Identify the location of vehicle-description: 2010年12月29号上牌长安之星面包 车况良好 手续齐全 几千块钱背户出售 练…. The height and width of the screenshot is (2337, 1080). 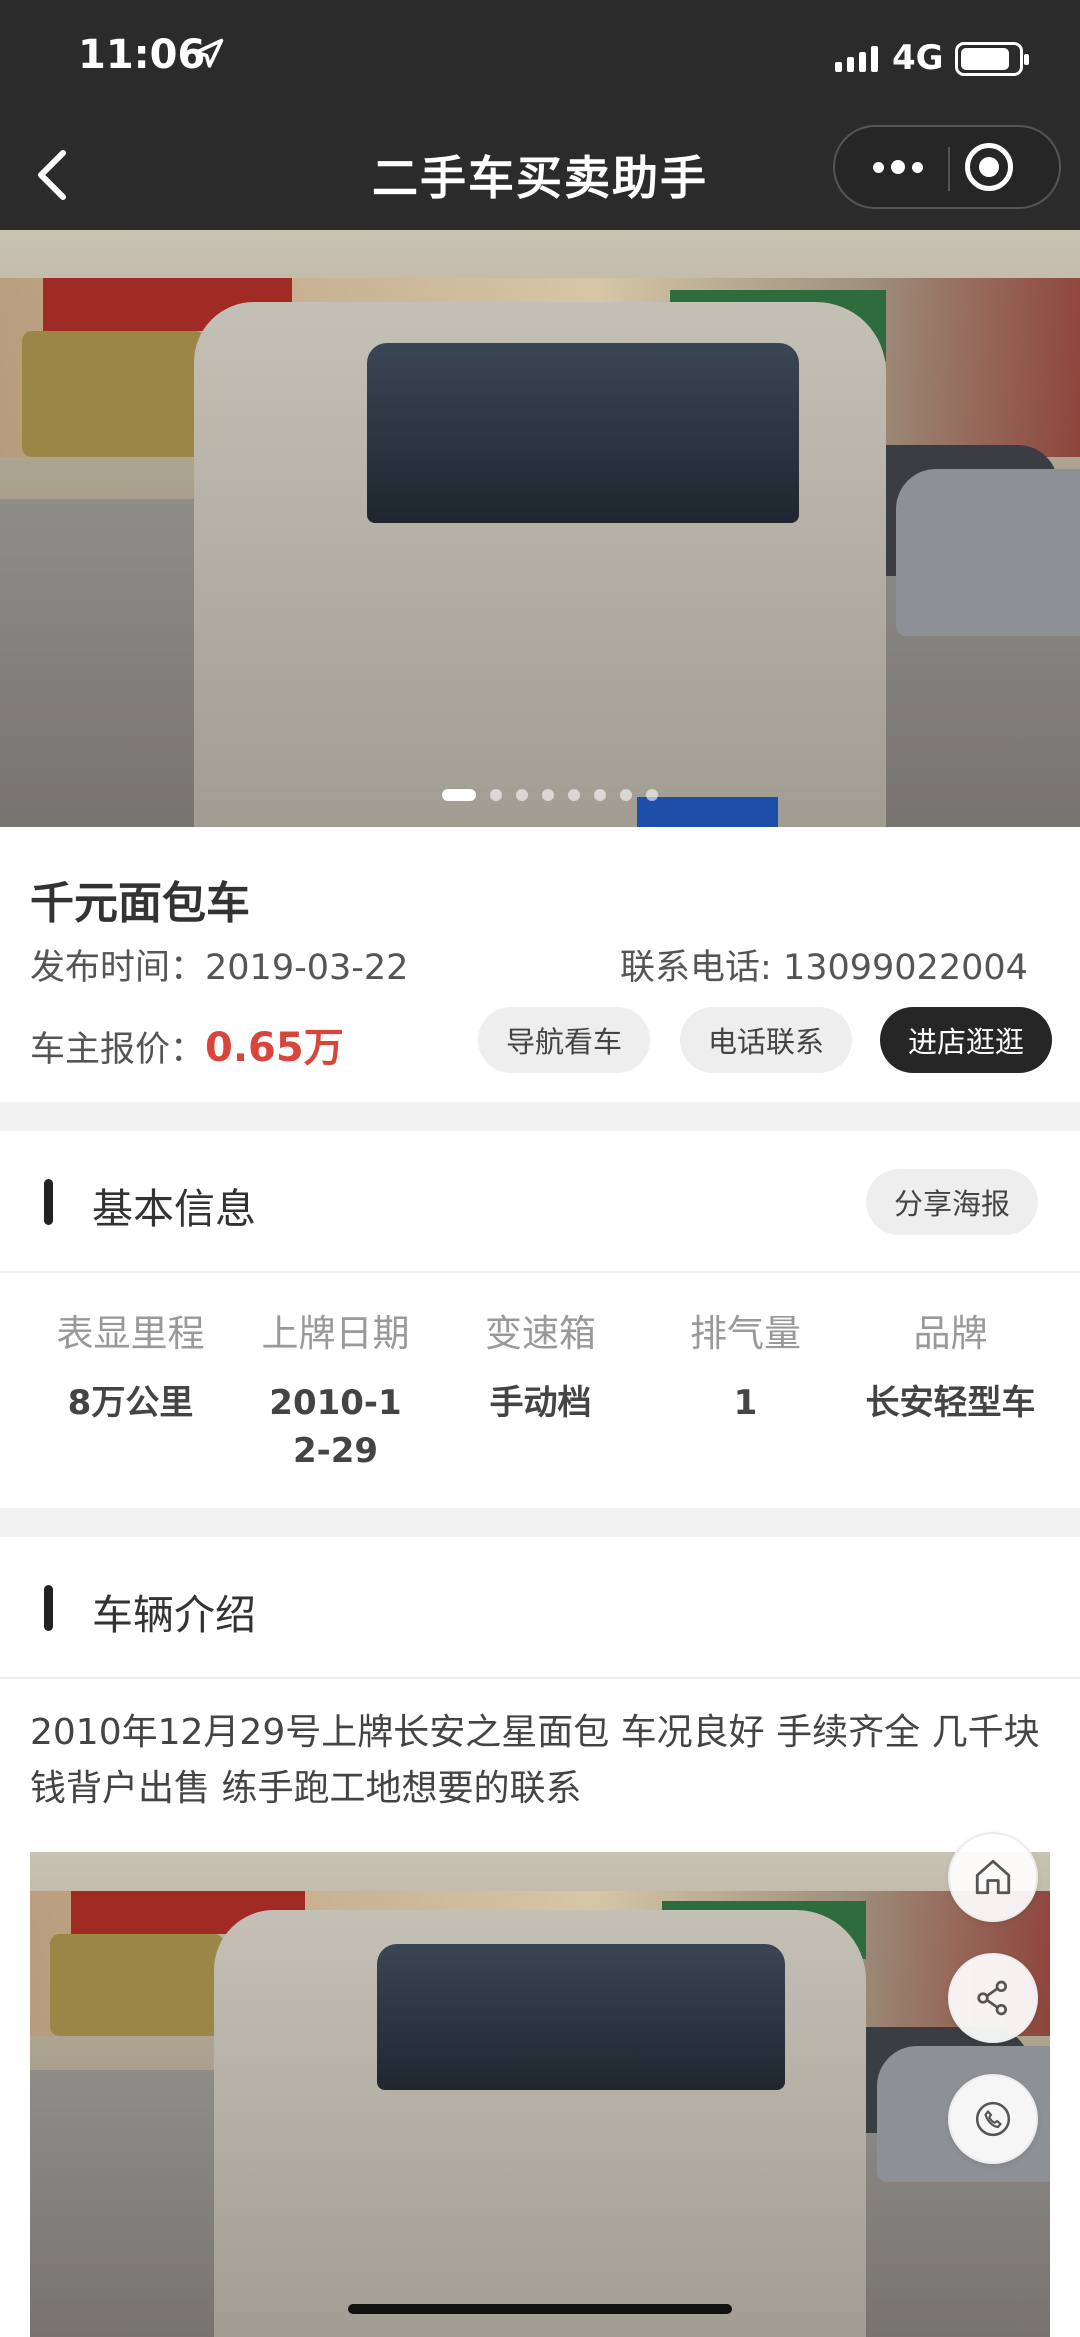
(535, 1760).